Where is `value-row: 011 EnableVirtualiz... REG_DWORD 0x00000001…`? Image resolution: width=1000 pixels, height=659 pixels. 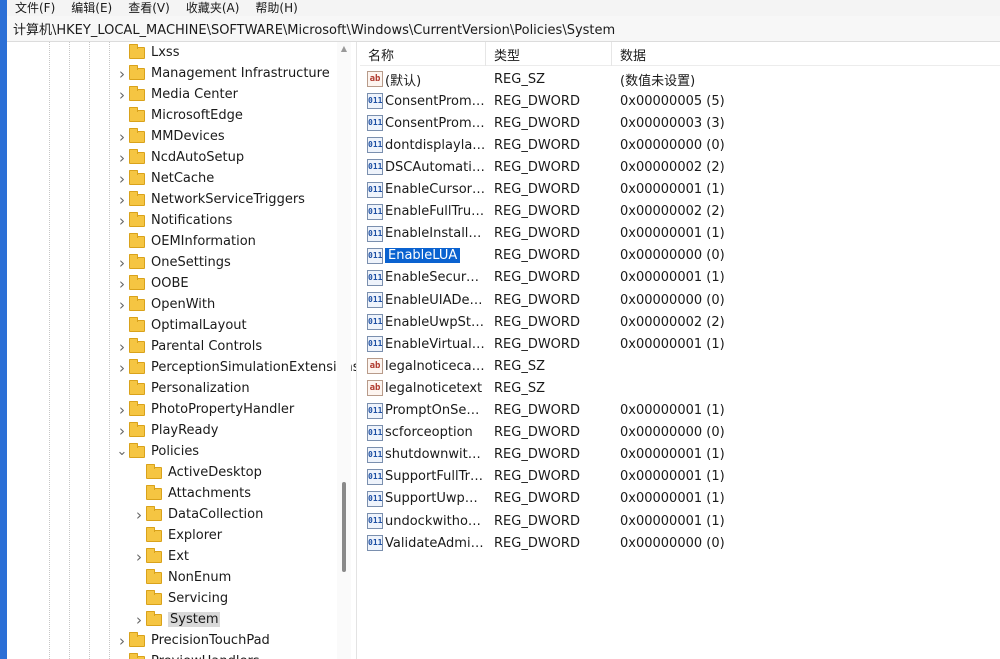
value-row: 011 EnableVirtualiz... REG_DWORD 0x00000001… is located at coordinates (680, 344).